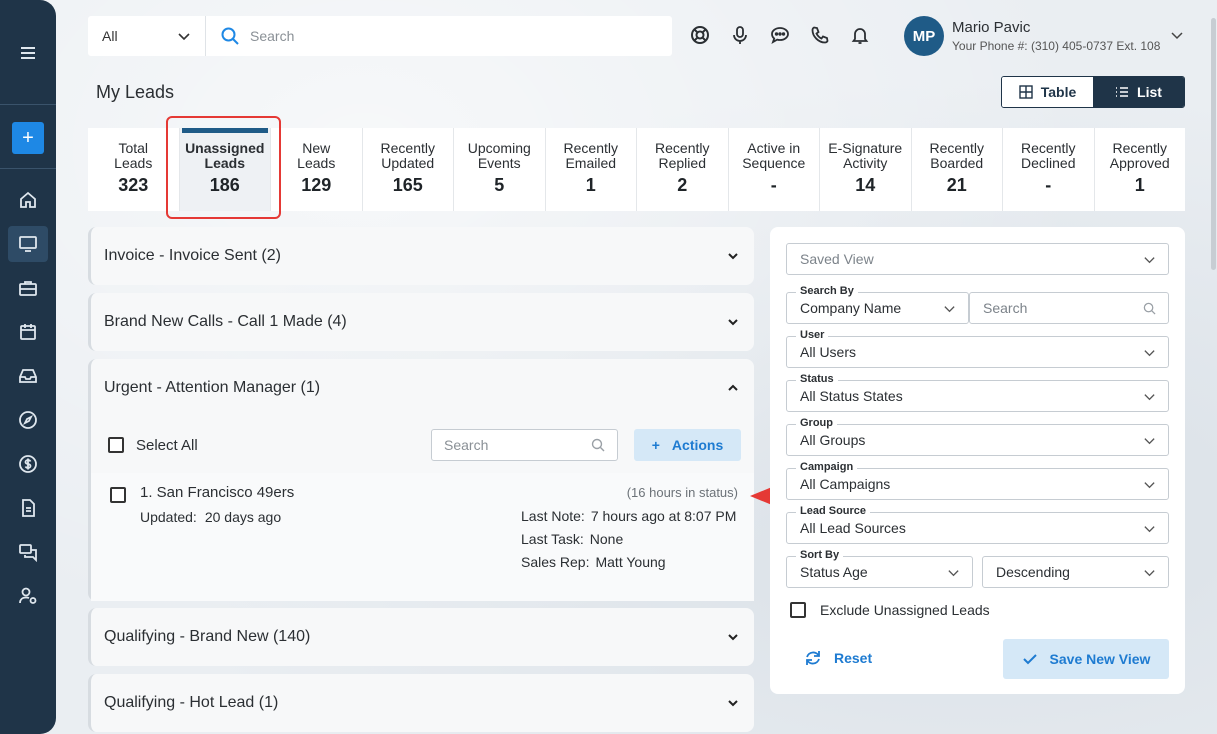  I want to click on stat-upcoming-events: Upcoming Events 5, so click(500, 169).